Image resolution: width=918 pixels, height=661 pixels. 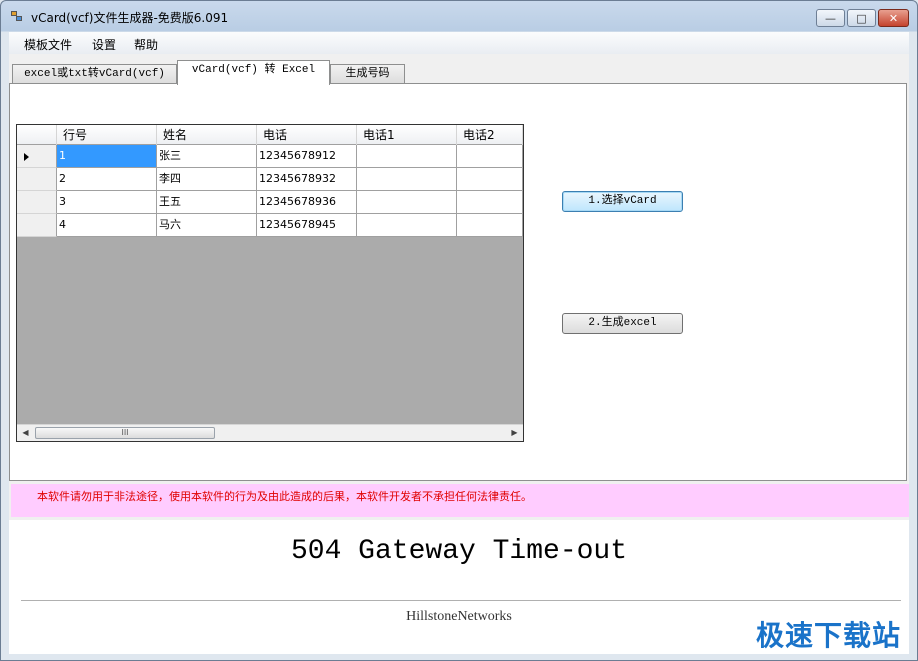 I want to click on cell-row-no: 2, so click(x=107, y=179).